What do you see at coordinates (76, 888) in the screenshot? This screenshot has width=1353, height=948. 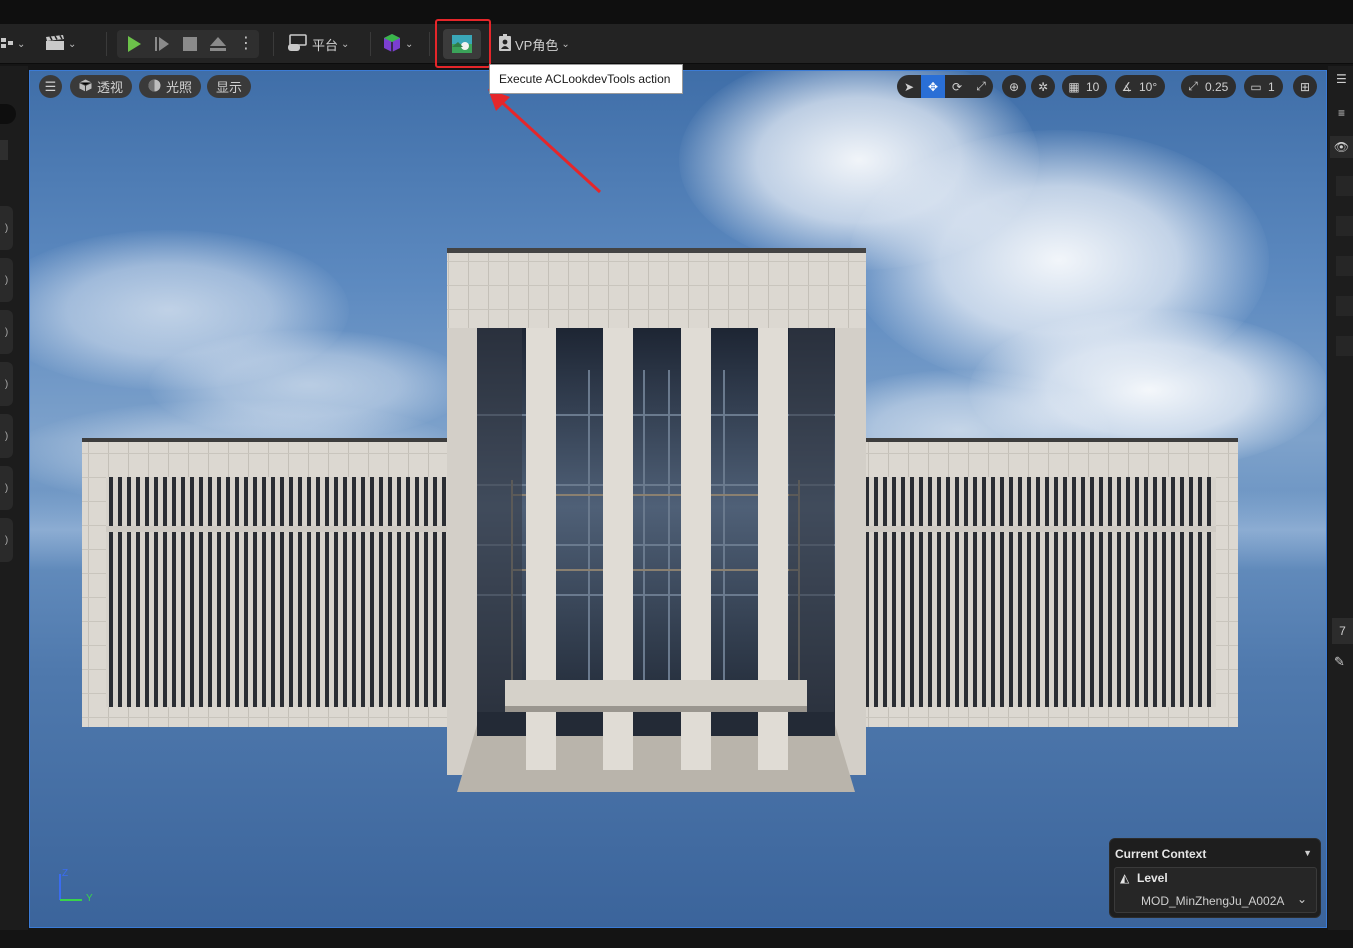 I see `axis-gizmo: Z Y` at bounding box center [76, 888].